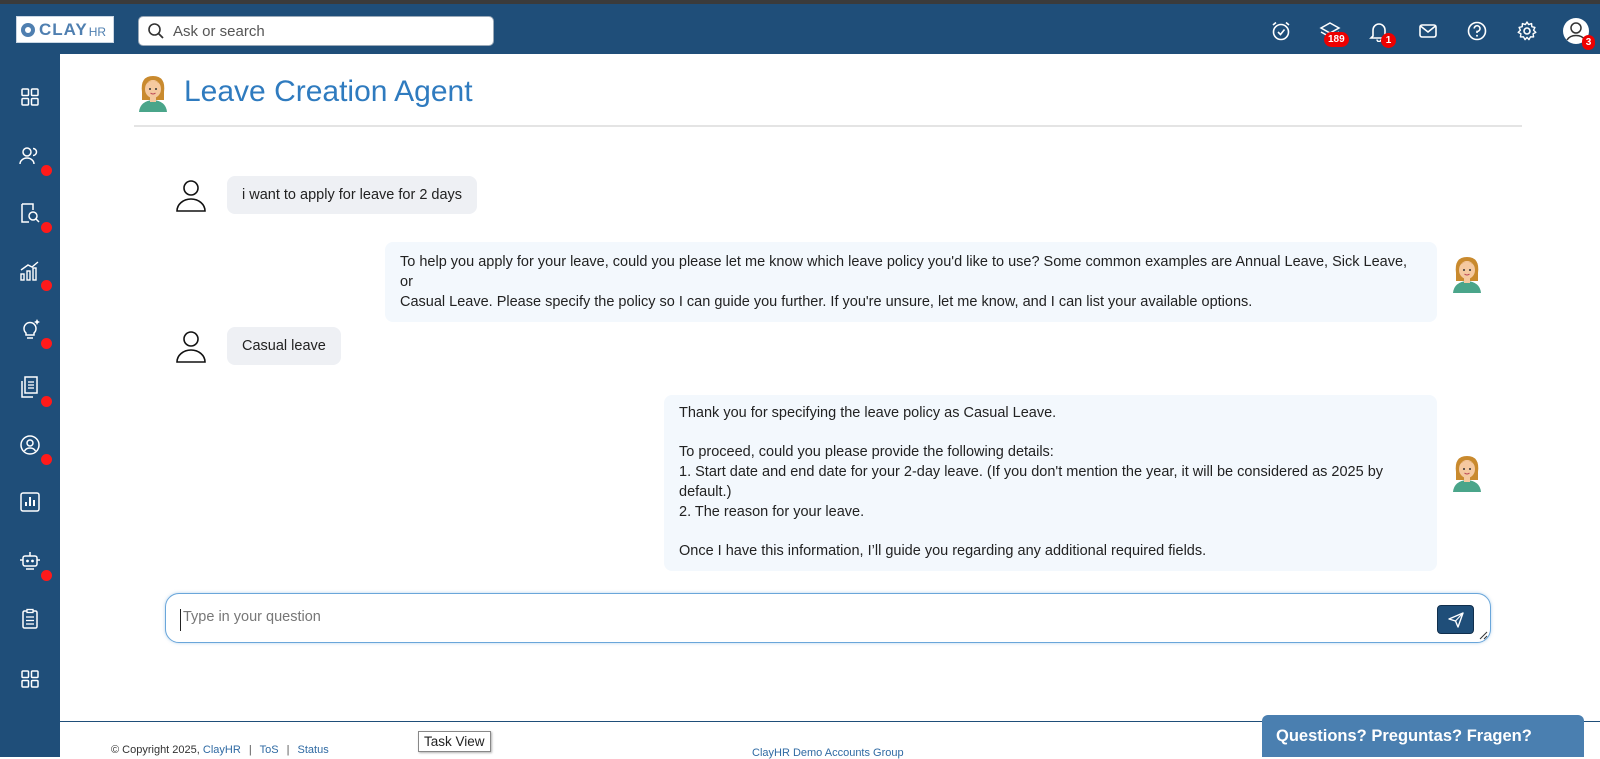 The height and width of the screenshot is (759, 1600). I want to click on chat-message-user: Casual leave, so click(258, 346).